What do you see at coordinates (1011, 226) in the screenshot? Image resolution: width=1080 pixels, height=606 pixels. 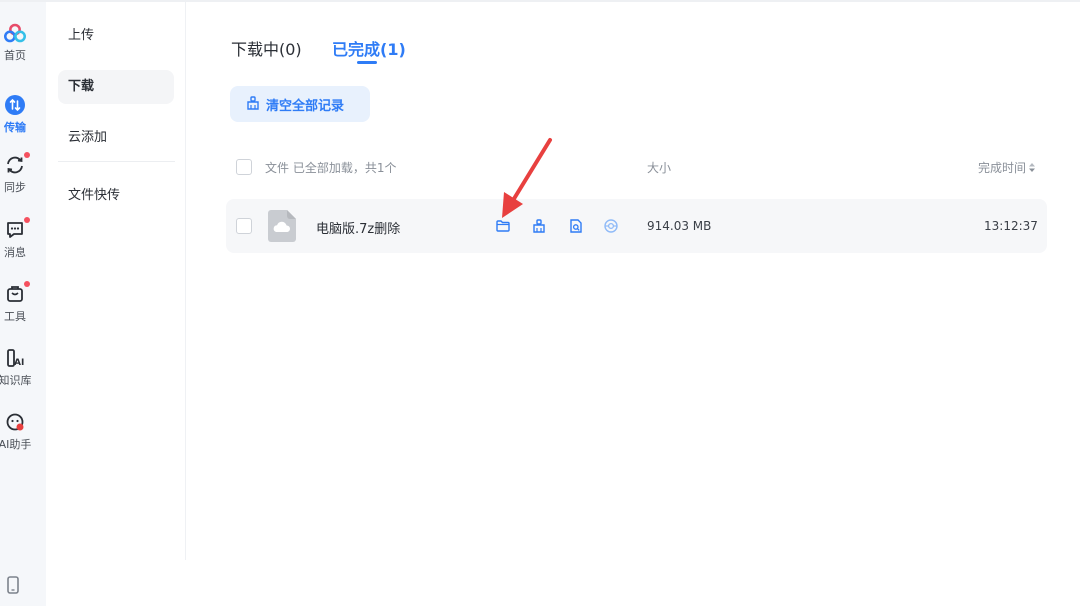 I see `completed-time: 13:12:37` at bounding box center [1011, 226].